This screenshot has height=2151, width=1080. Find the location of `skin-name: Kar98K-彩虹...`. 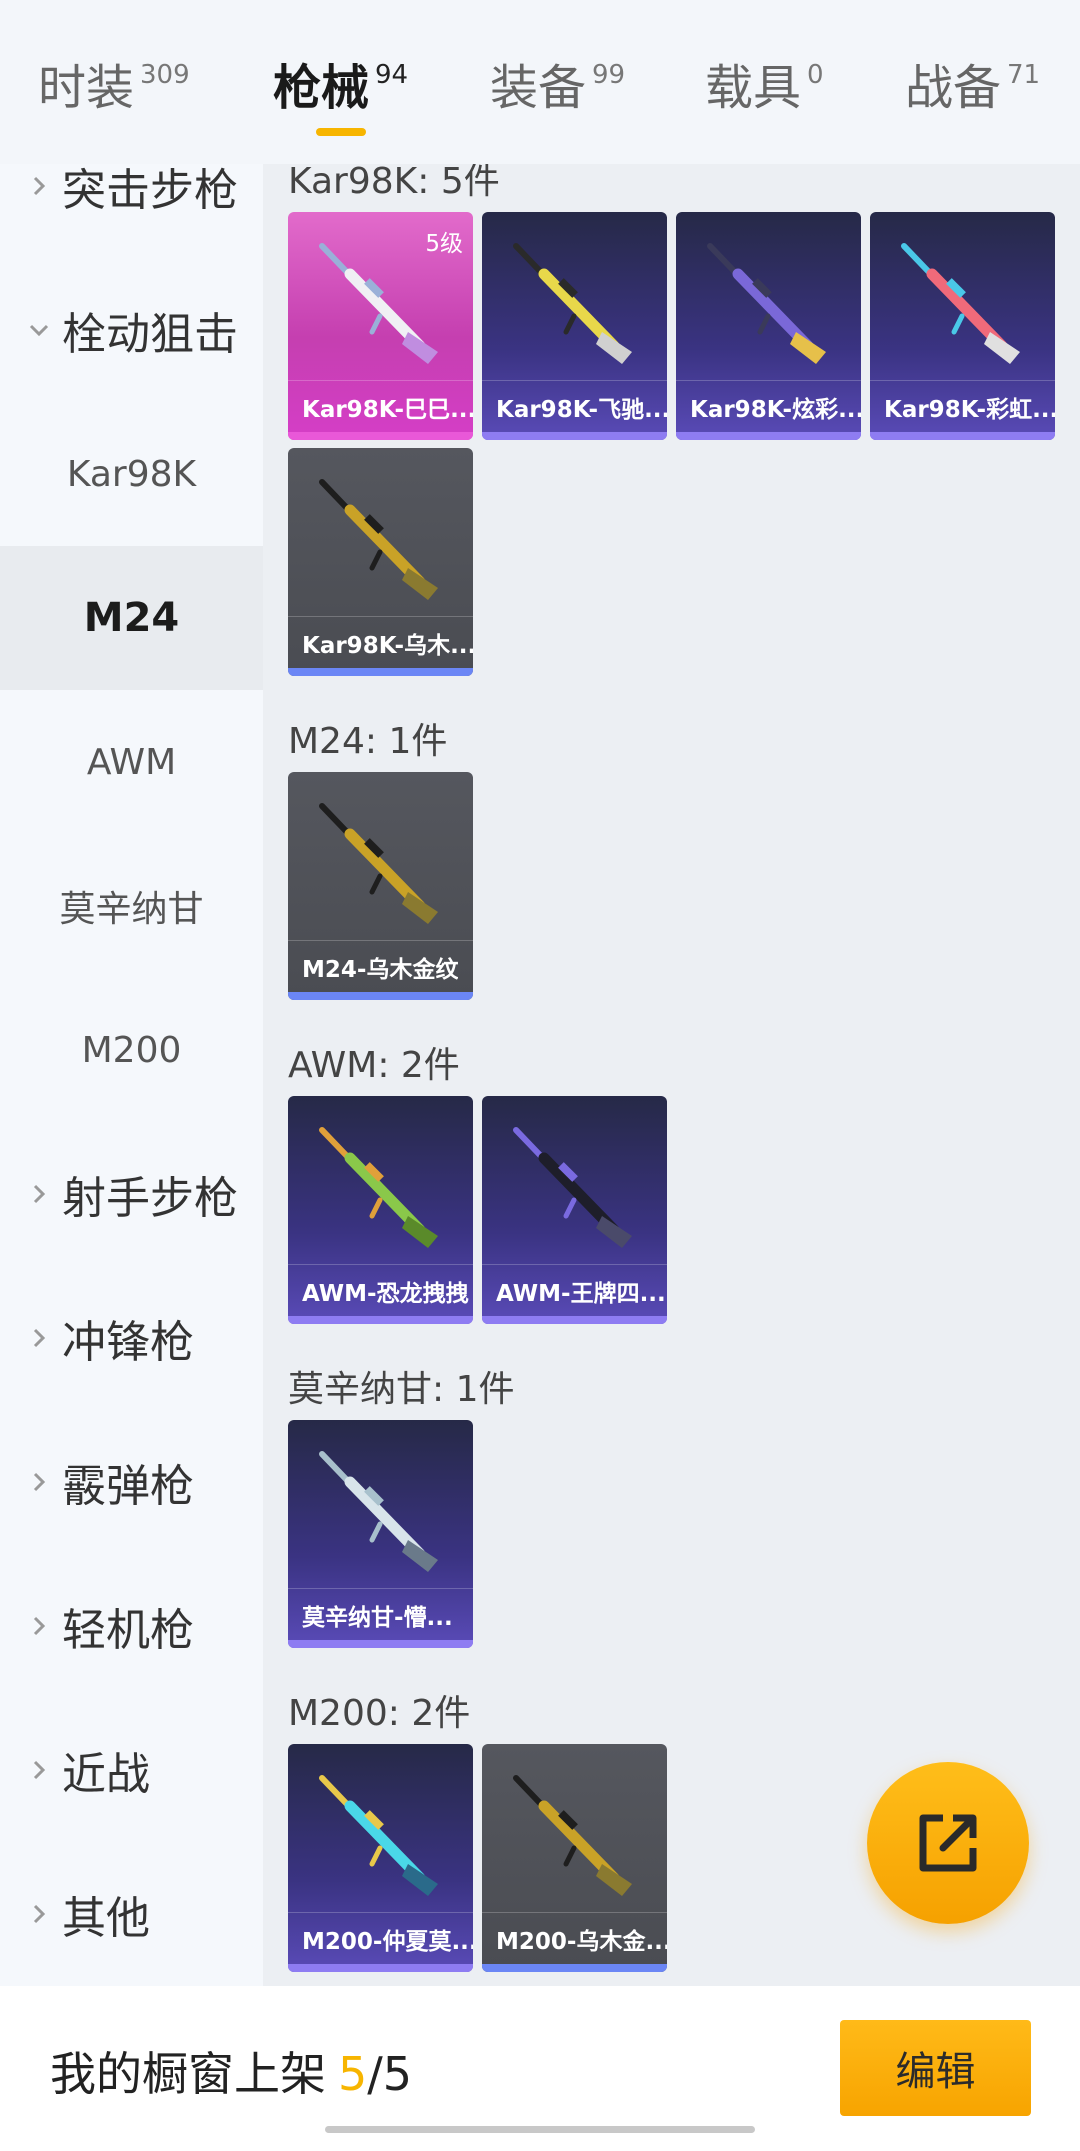

skin-name: Kar98K-彩虹... is located at coordinates (969, 409).